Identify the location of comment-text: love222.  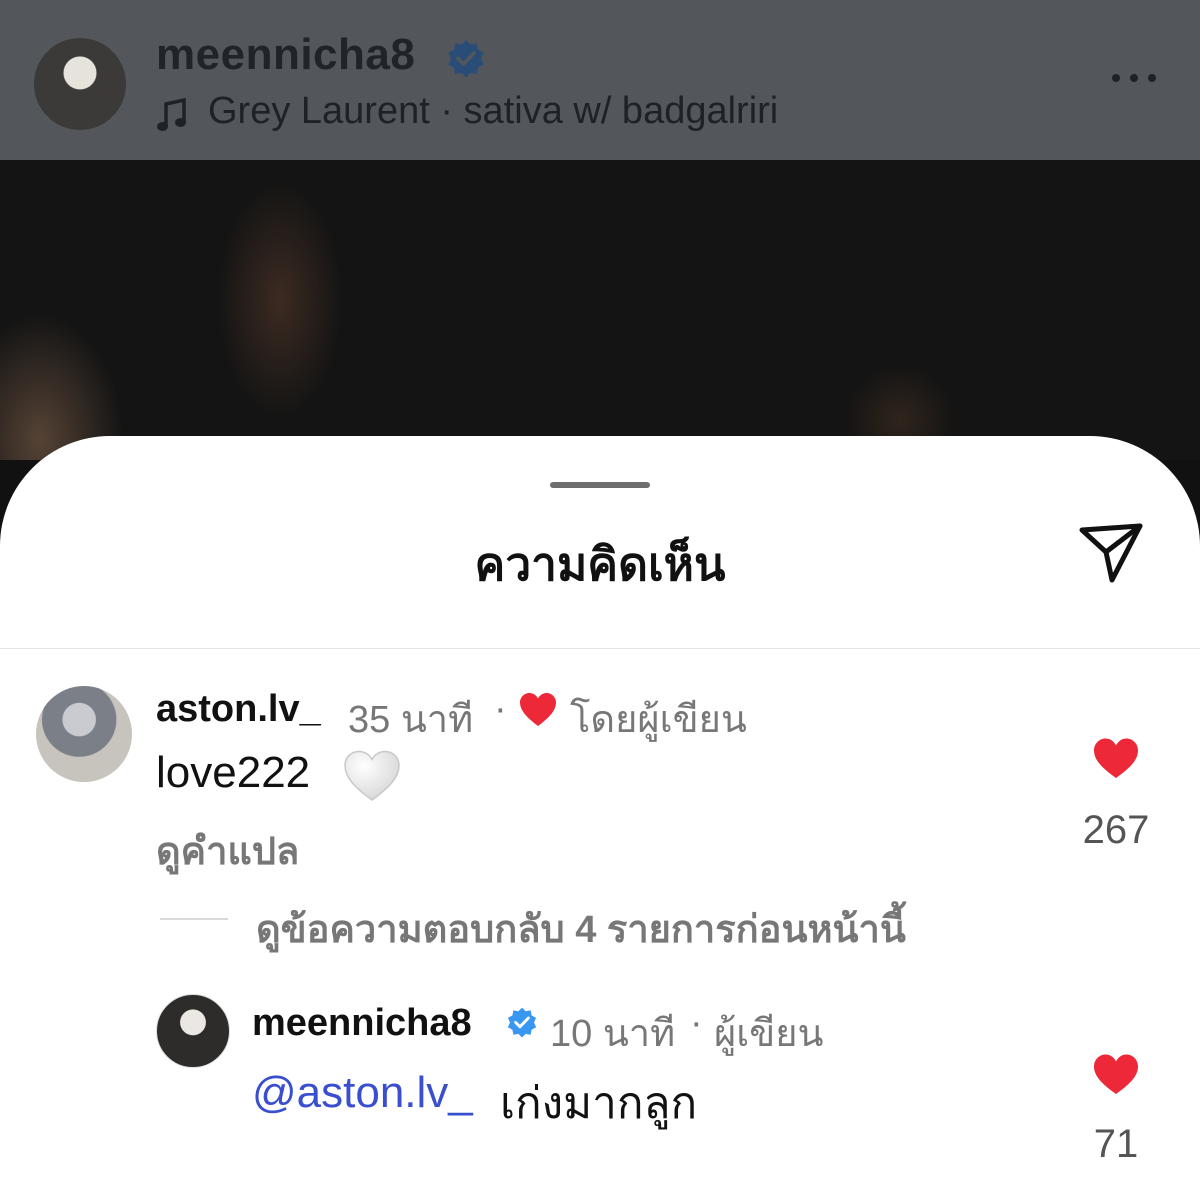
(233, 772).